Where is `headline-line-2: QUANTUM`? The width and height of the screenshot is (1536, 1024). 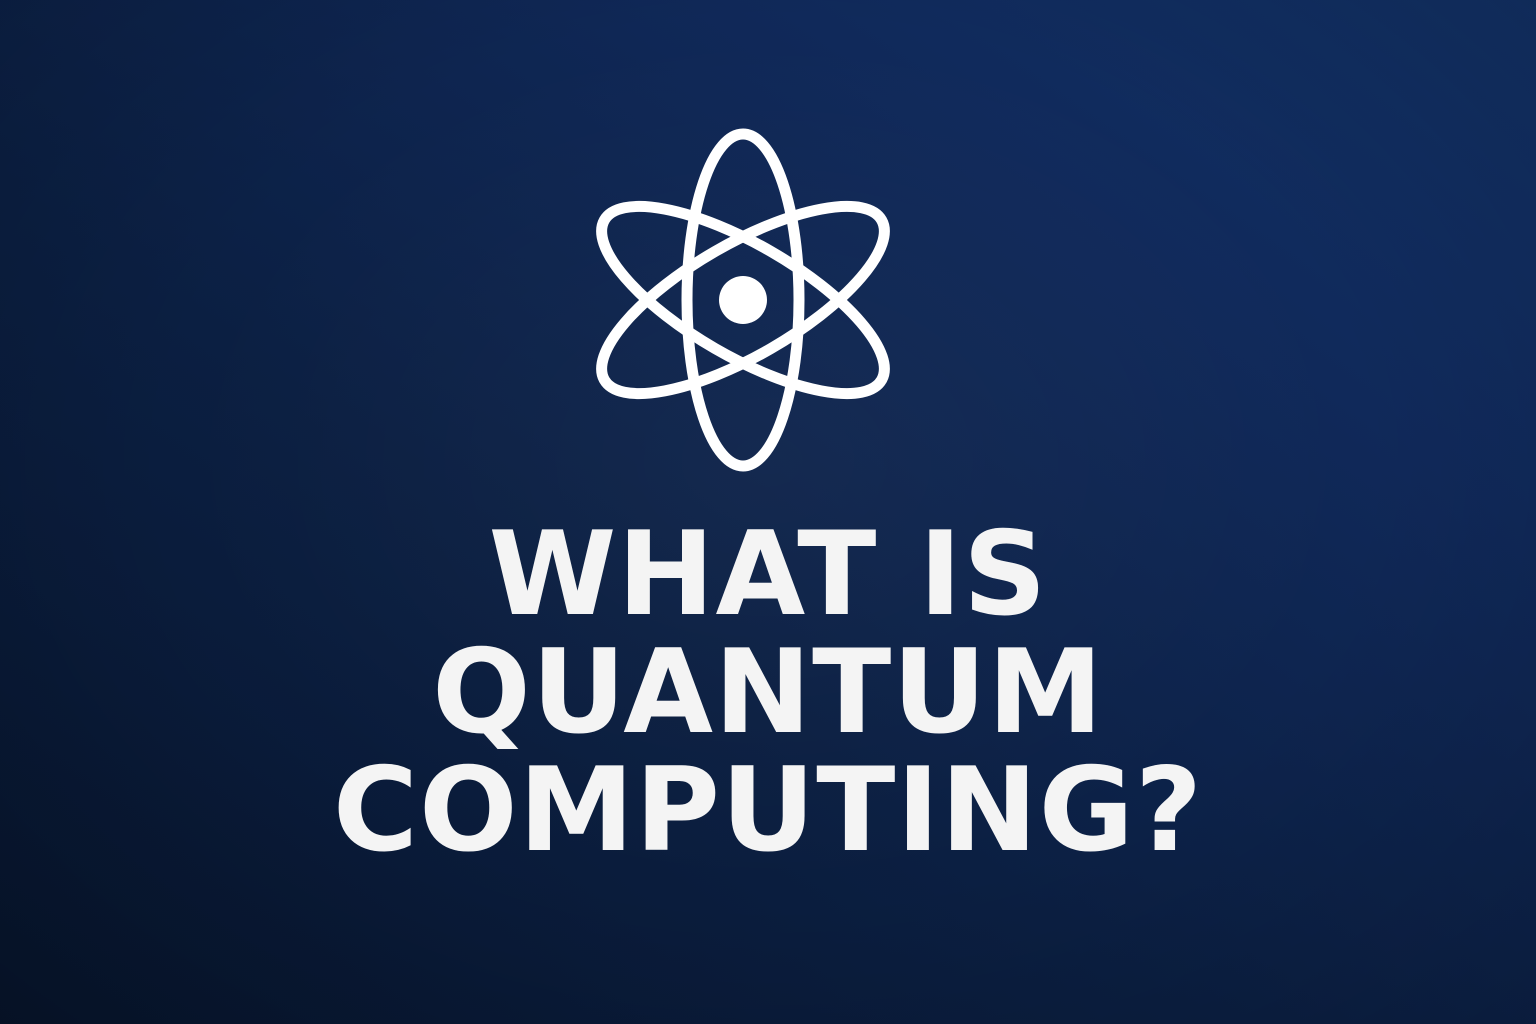
headline-line-2: QUANTUM is located at coordinates (768, 692).